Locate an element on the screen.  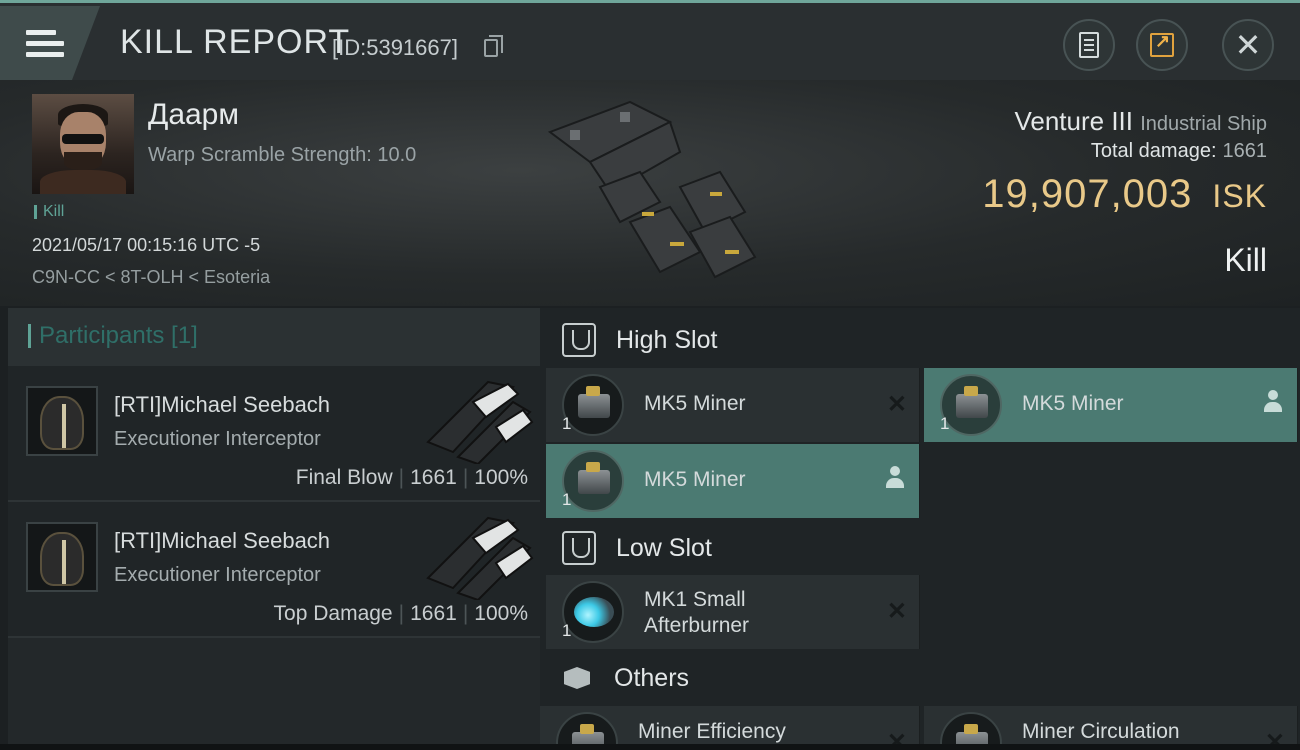
module-slot: 1 MK5 Miner ✕ is located at coordinates (733, 405).